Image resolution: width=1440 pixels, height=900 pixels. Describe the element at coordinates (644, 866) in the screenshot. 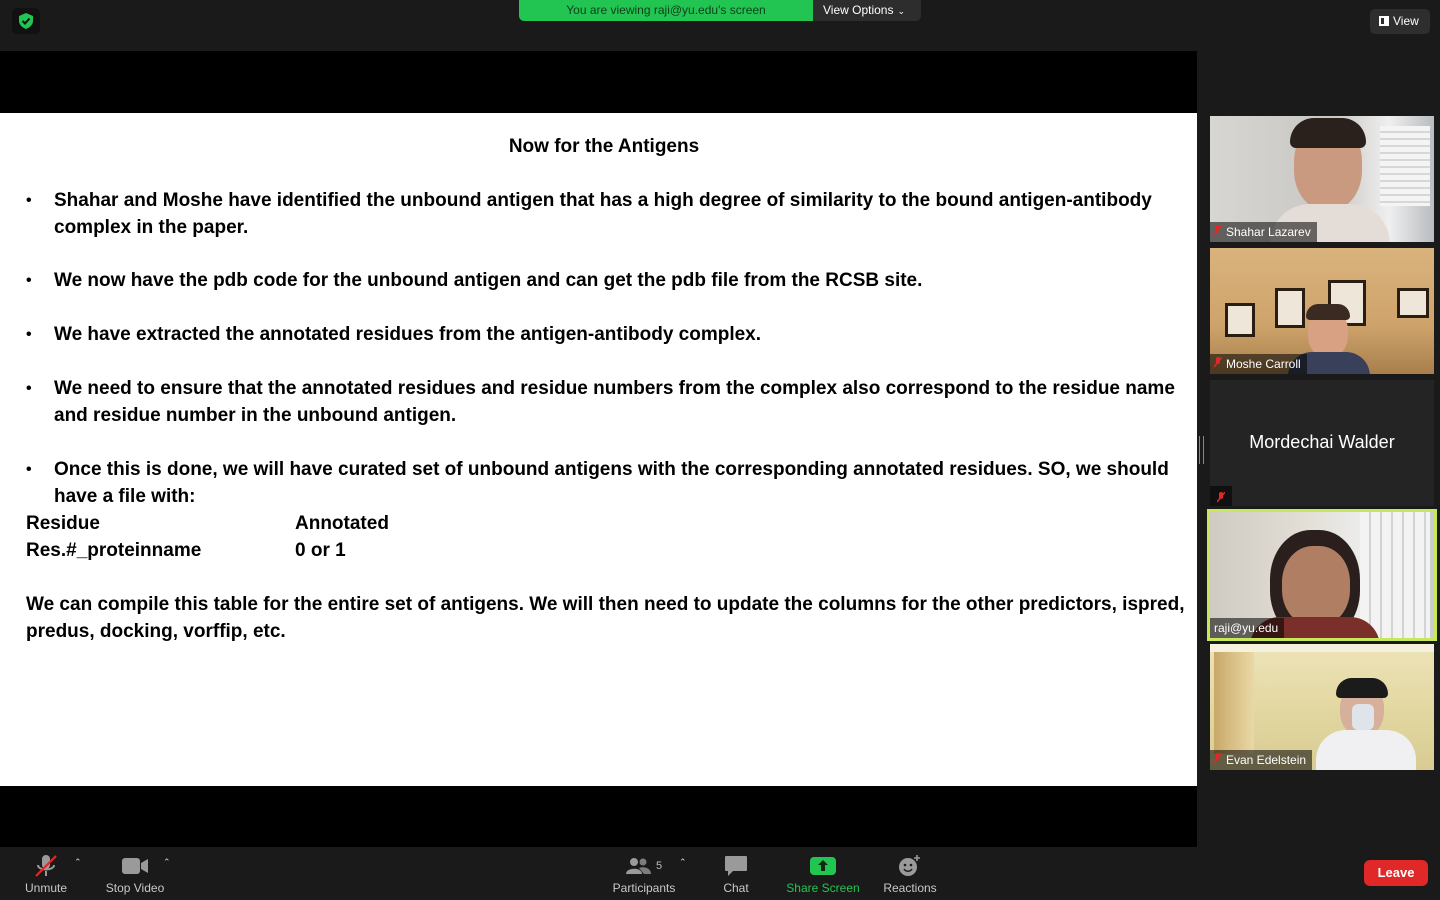

I see `participants-icon: 5` at that location.